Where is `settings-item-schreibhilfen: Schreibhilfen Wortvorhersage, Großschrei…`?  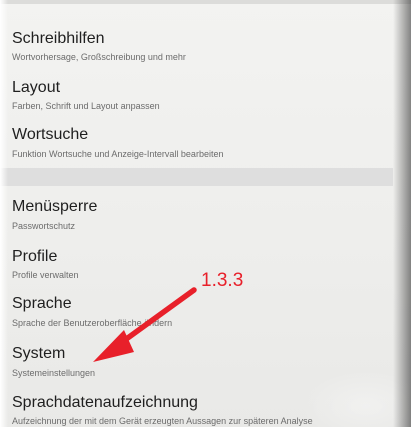 settings-item-schreibhilfen: Schreibhilfen Wortvorhersage, Großschrei… is located at coordinates (196, 45).